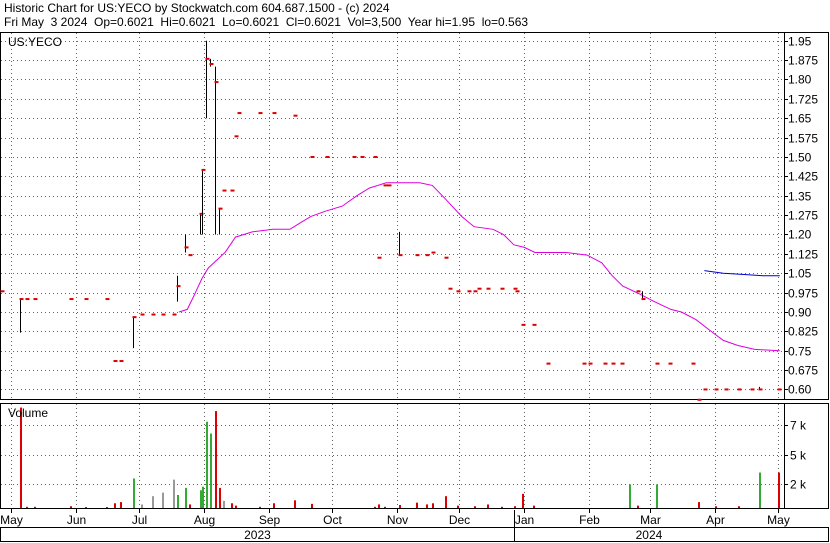  I want to click on price-tick-label: 1.125, so click(803, 255).